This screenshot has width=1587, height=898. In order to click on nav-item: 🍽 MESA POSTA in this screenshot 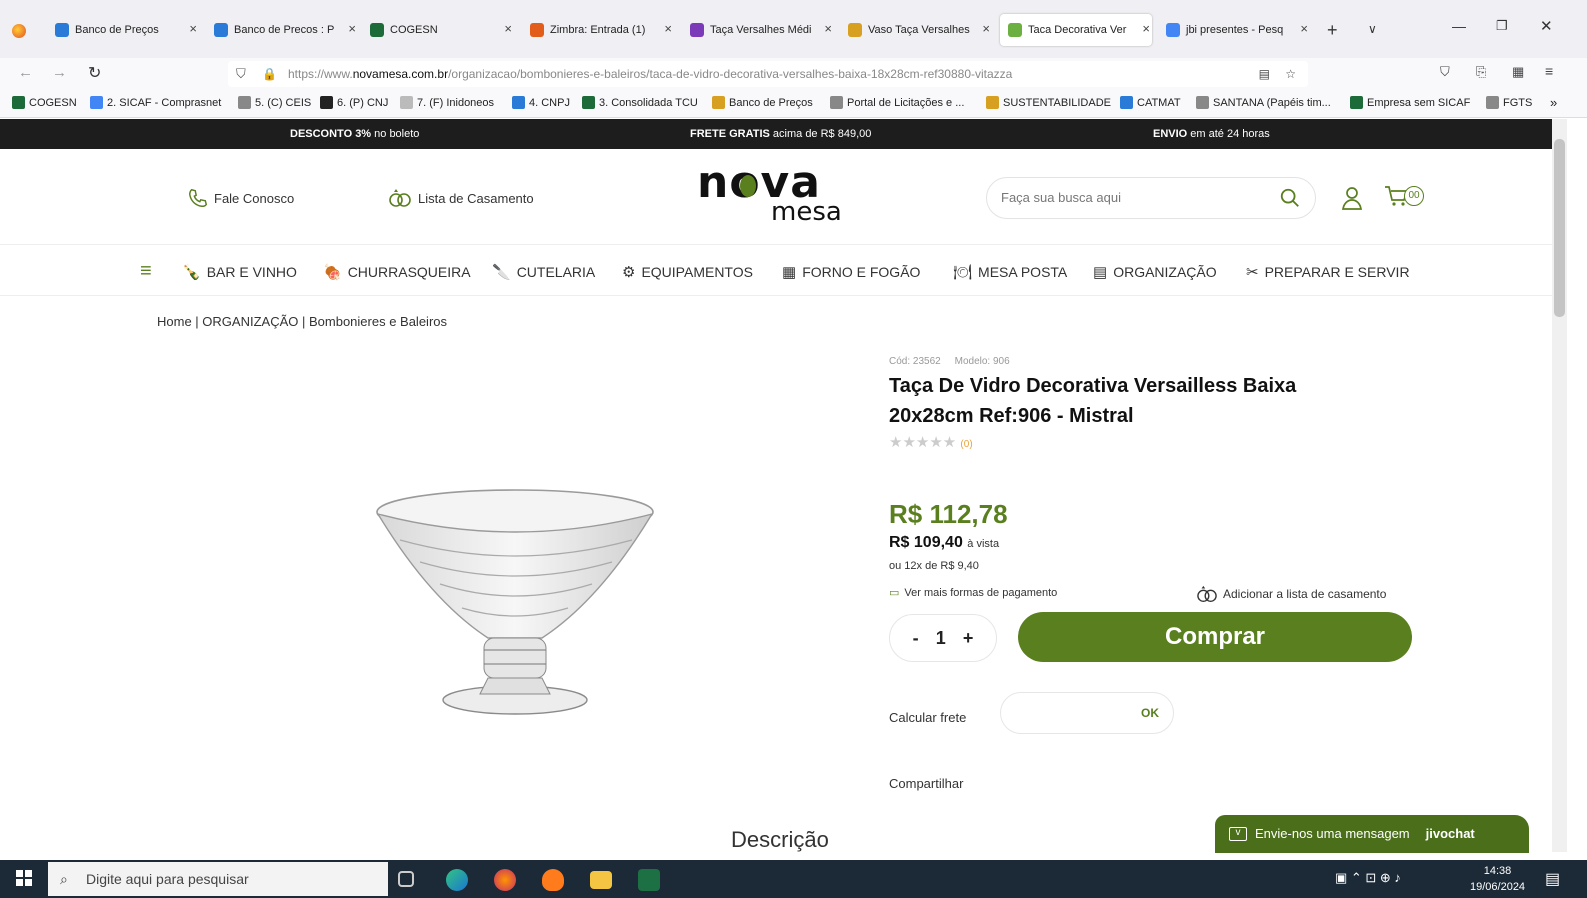, I will do `click(1010, 272)`.